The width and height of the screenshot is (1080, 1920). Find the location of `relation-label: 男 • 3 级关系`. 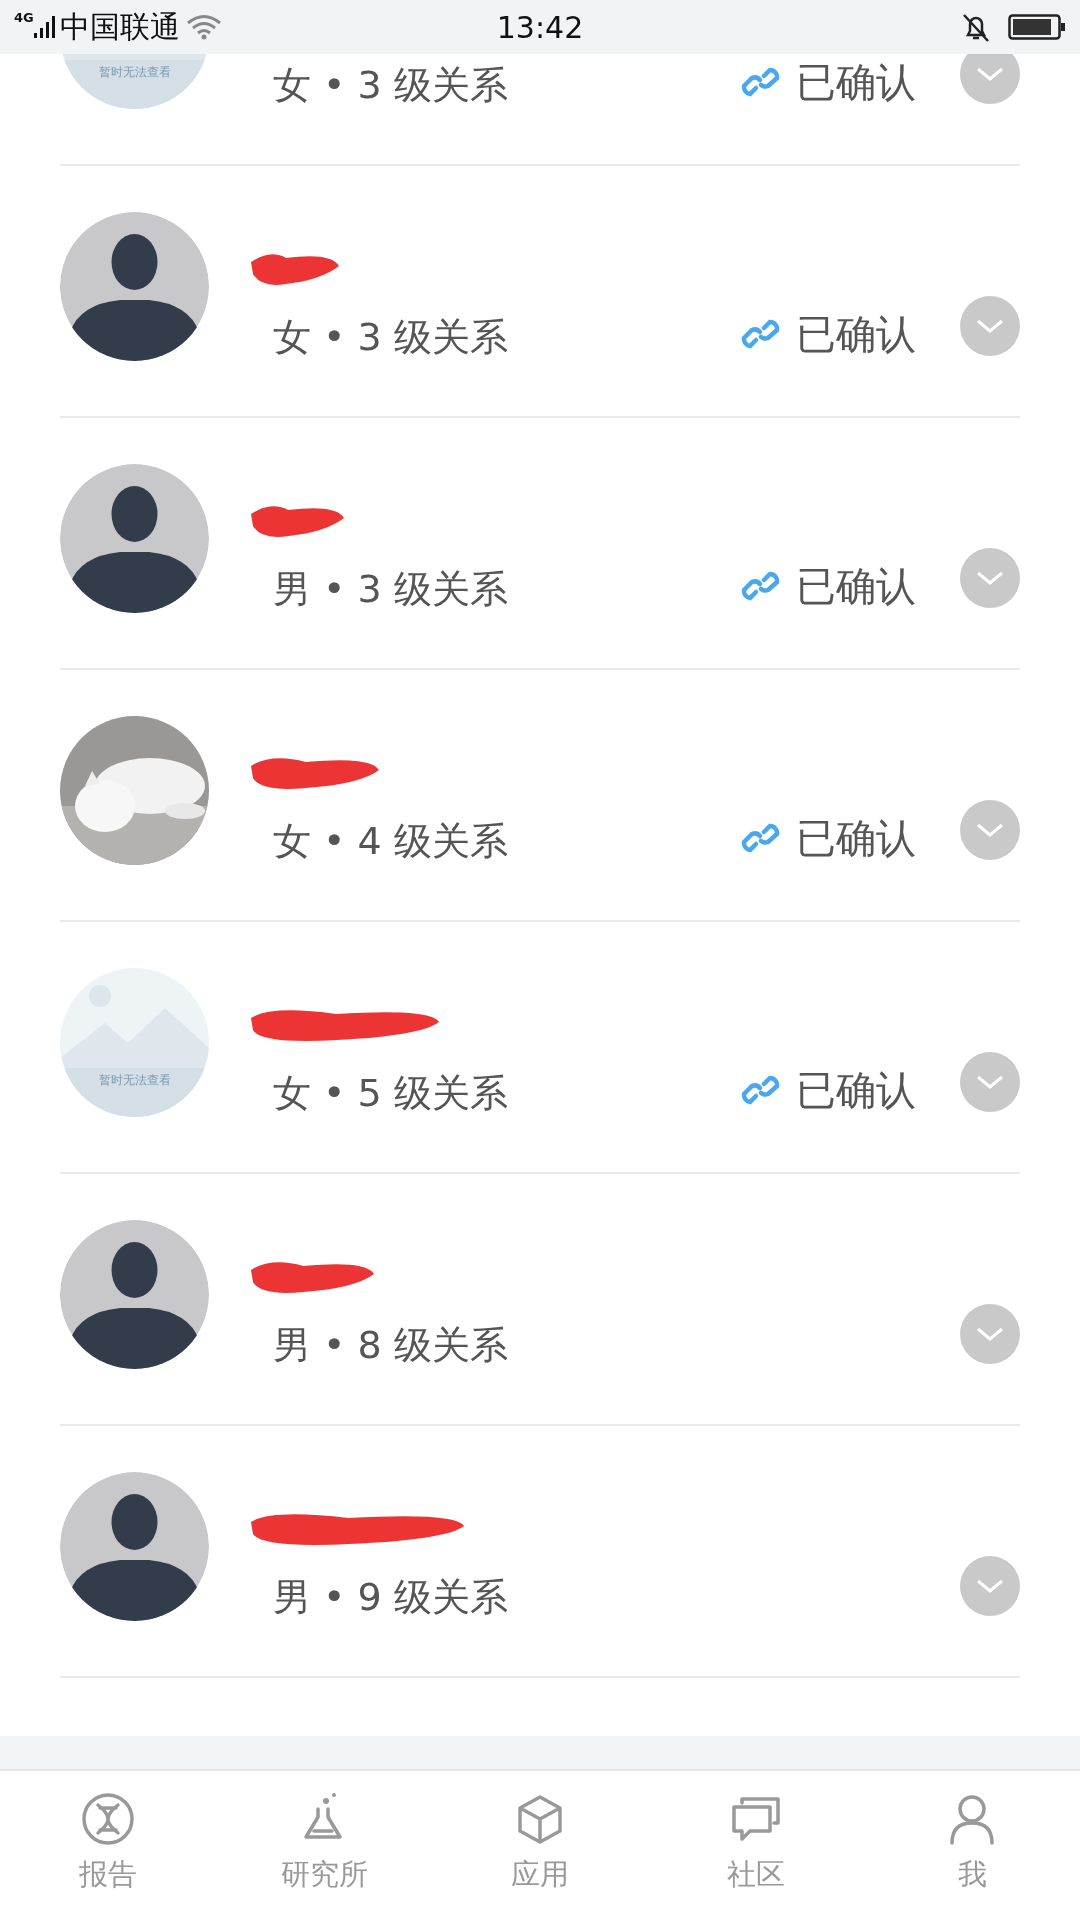

relation-label: 男 • 3 级关系 is located at coordinates (391, 589).